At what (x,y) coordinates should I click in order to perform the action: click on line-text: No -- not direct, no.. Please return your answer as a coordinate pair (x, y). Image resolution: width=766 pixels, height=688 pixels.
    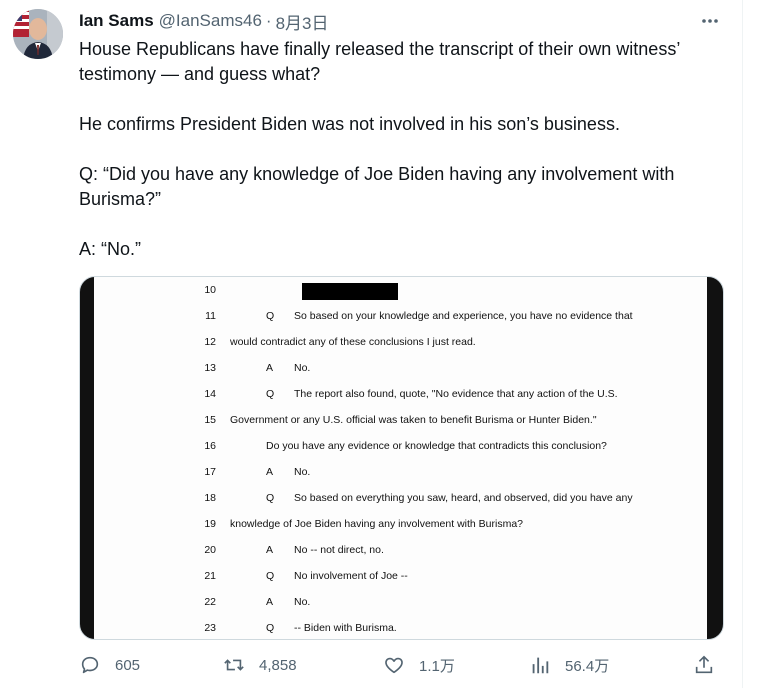
    Looking at the image, I should click on (339, 550).